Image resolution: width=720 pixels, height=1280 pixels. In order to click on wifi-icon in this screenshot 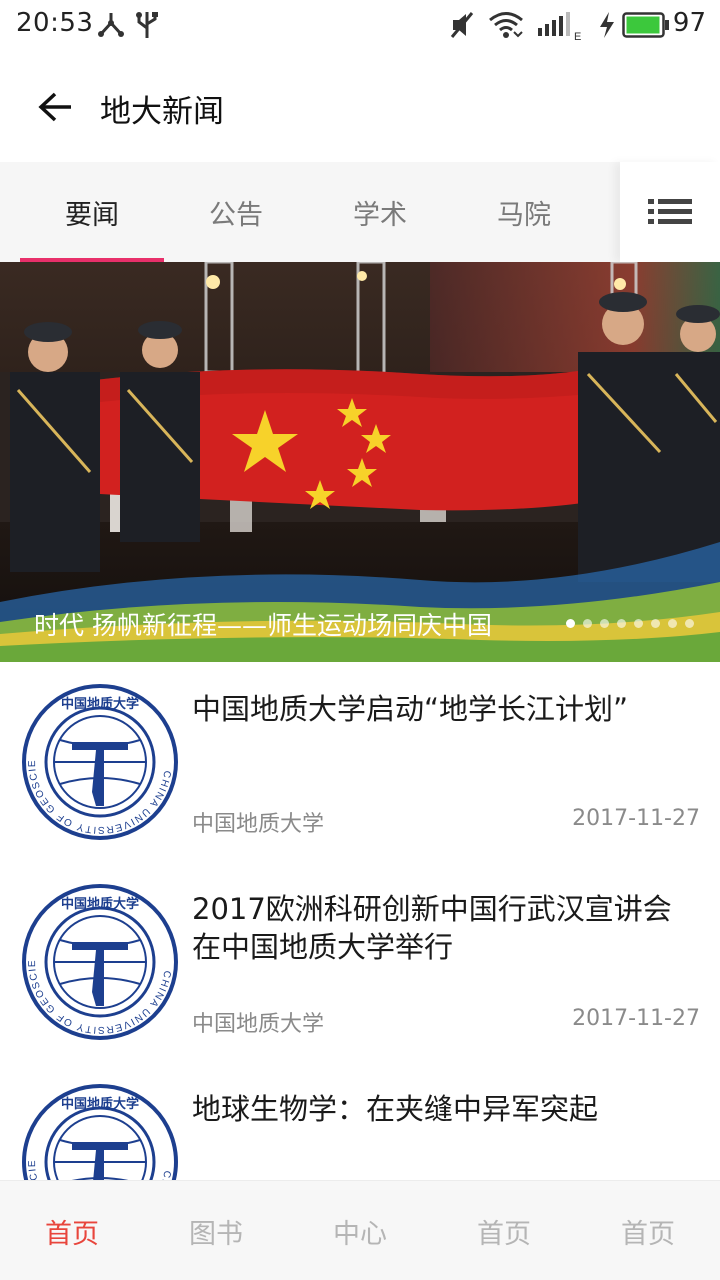, I will do `click(506, 27)`.